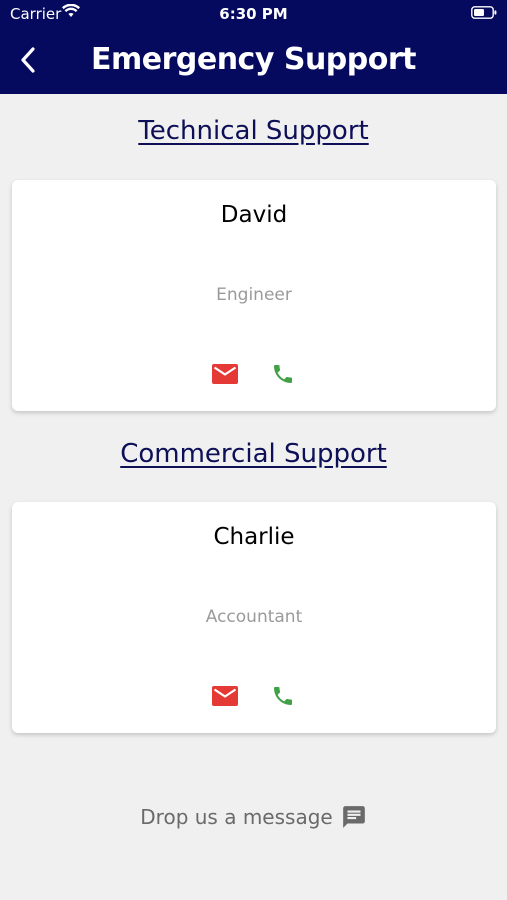 The height and width of the screenshot is (900, 507). Describe the element at coordinates (236, 817) in the screenshot. I see `drop-message-label: Drop us a message` at that location.